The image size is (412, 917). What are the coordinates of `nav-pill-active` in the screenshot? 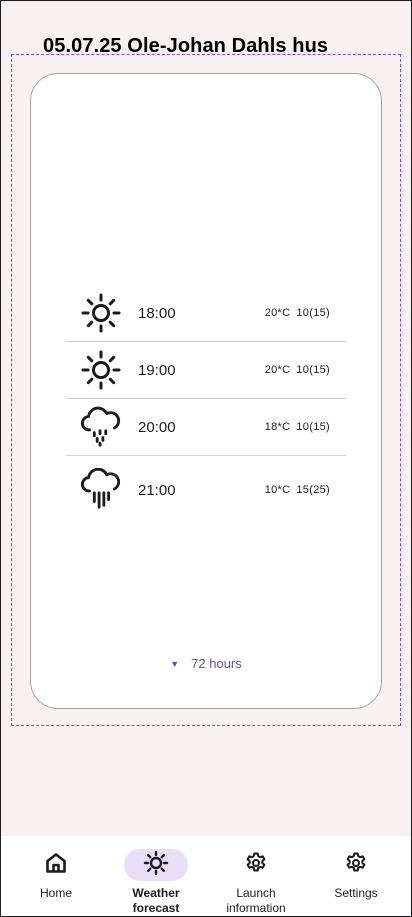 It's located at (156, 865).